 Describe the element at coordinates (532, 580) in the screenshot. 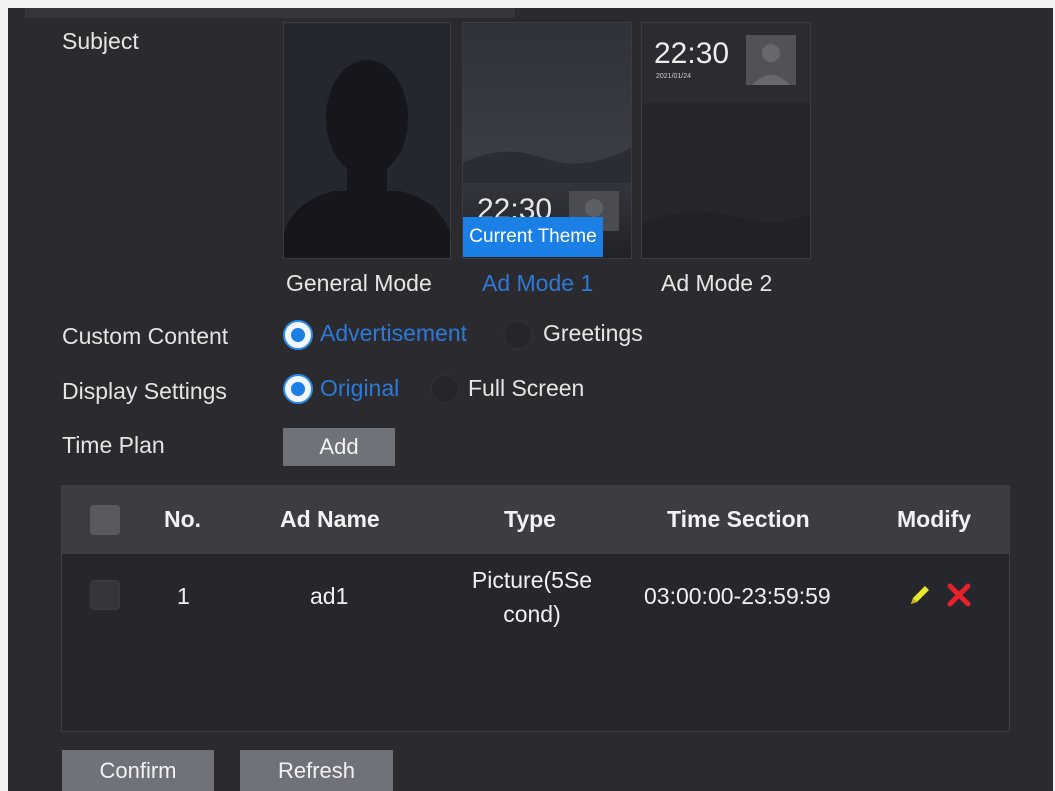

I see `row-type-line-1: Picture(5Se` at that location.